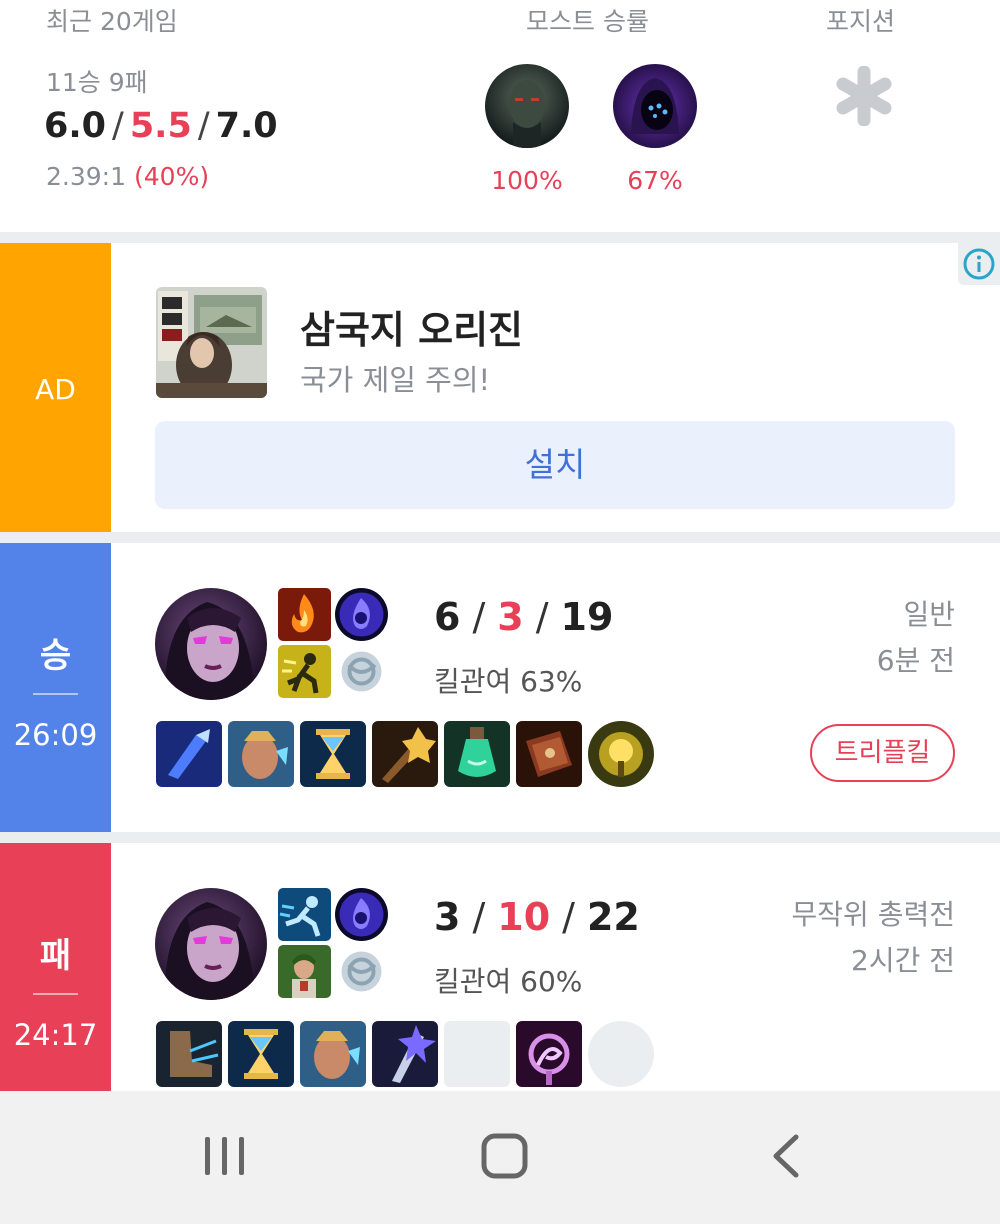 The height and width of the screenshot is (1224, 1000). I want to click on ad-title: 삼국지 오리진, so click(411, 330).